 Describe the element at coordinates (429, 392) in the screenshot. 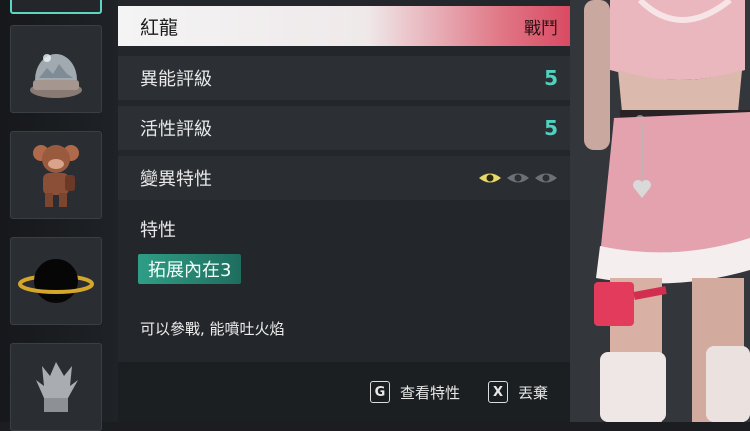

I see `view-traits-label: 查看特性` at that location.